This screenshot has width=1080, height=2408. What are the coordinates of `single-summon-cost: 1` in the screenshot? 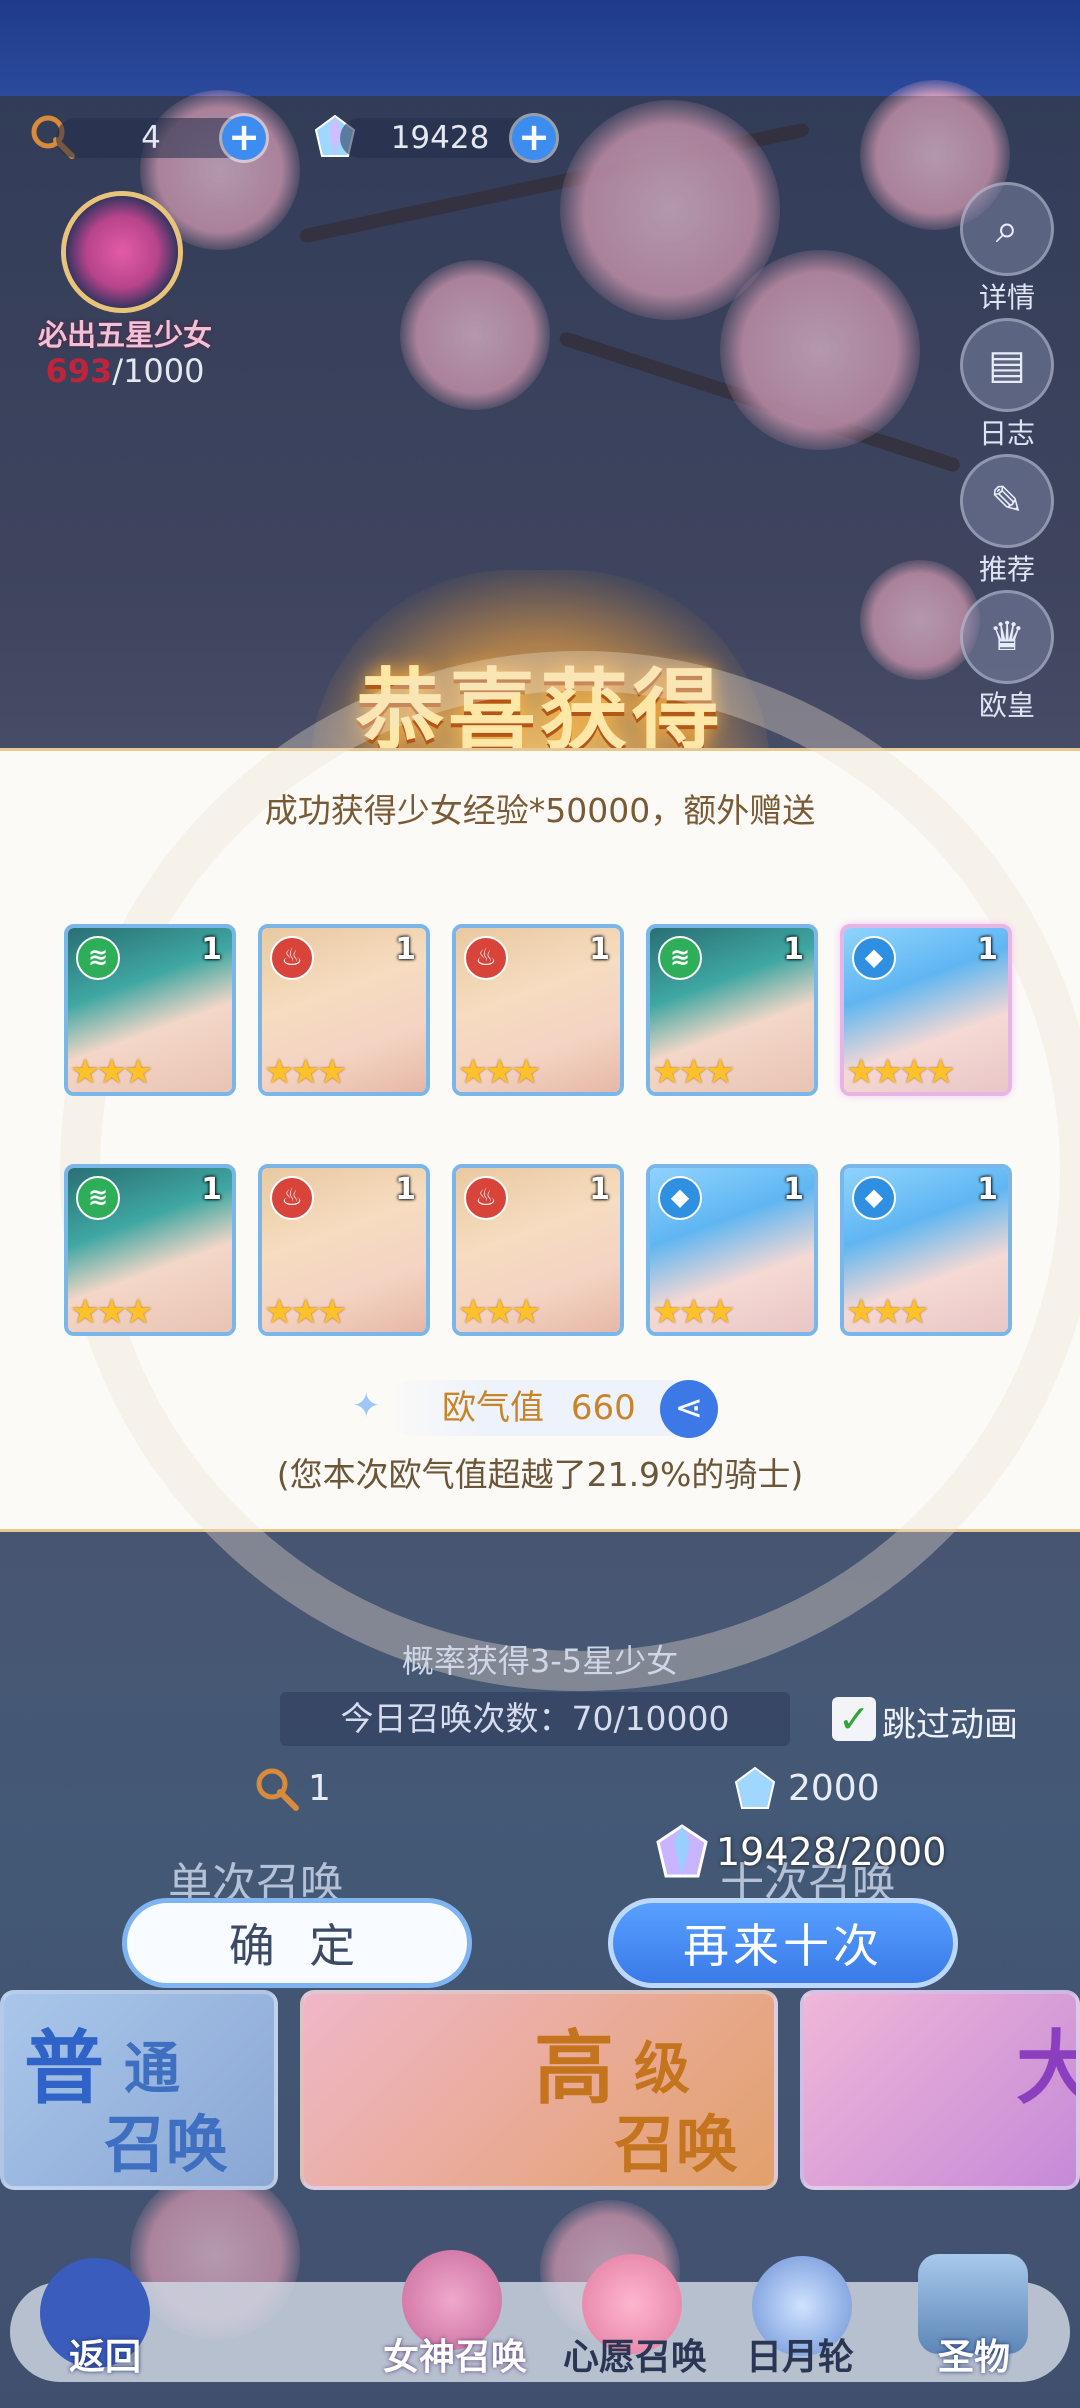 It's located at (319, 1788).